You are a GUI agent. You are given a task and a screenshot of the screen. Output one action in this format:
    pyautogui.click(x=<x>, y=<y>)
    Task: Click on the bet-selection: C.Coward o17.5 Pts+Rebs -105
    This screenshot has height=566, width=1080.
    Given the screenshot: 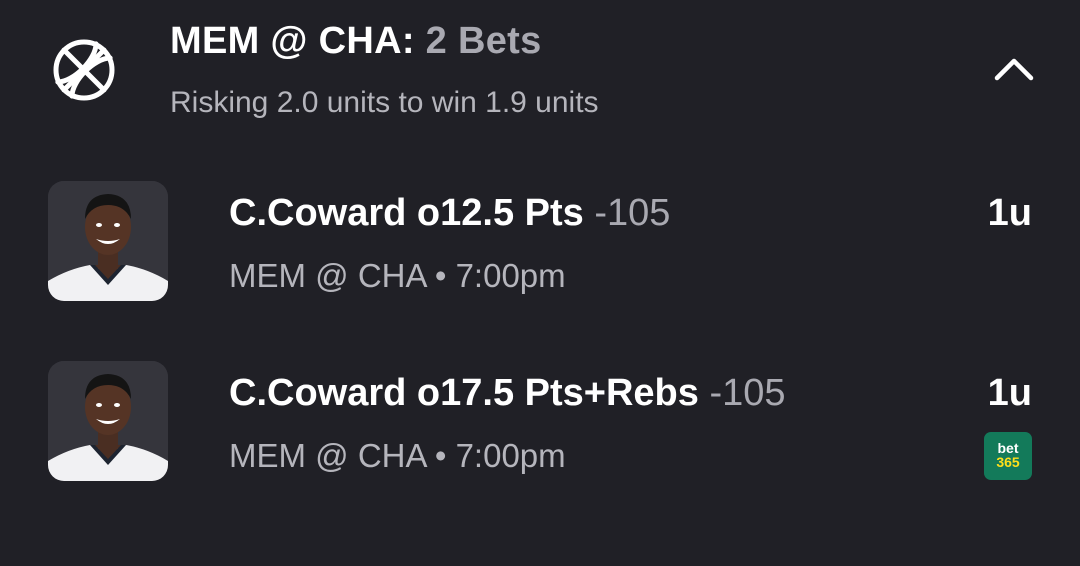 What is the action you would take?
    pyautogui.click(x=507, y=393)
    